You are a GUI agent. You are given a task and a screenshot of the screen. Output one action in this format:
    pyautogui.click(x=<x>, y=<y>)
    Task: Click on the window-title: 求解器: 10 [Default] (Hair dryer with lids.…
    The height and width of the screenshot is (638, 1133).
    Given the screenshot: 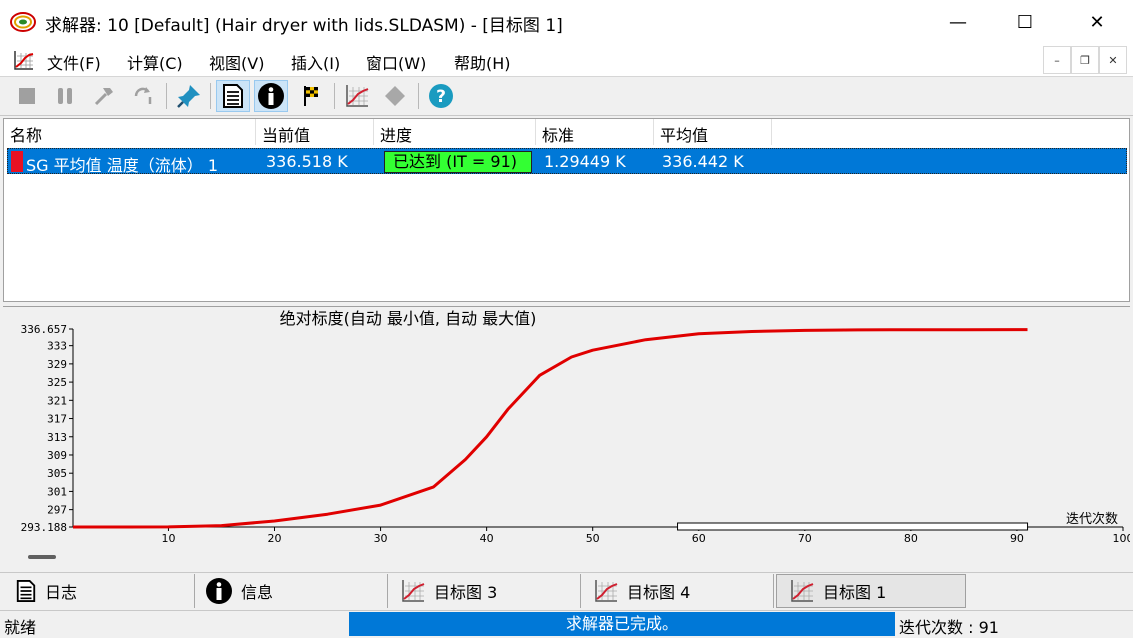 What is the action you would take?
    pyautogui.click(x=304, y=26)
    